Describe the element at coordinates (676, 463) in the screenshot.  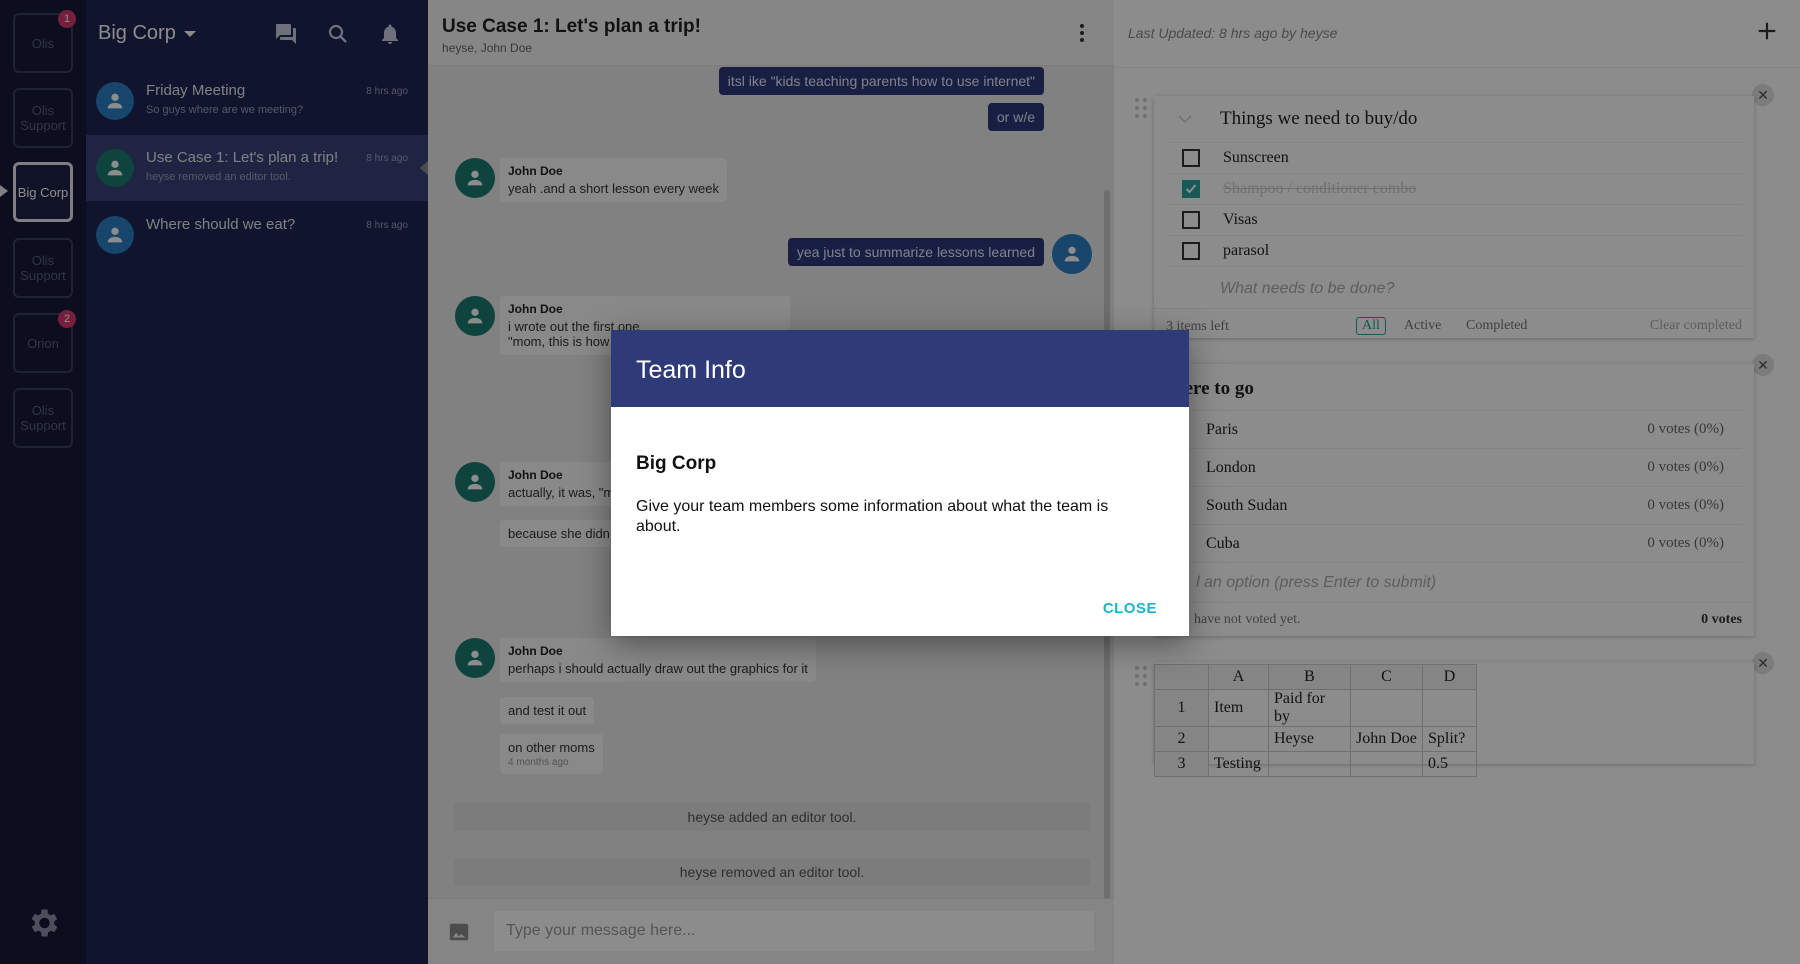
I see `dialog-team-name: Big Corp` at that location.